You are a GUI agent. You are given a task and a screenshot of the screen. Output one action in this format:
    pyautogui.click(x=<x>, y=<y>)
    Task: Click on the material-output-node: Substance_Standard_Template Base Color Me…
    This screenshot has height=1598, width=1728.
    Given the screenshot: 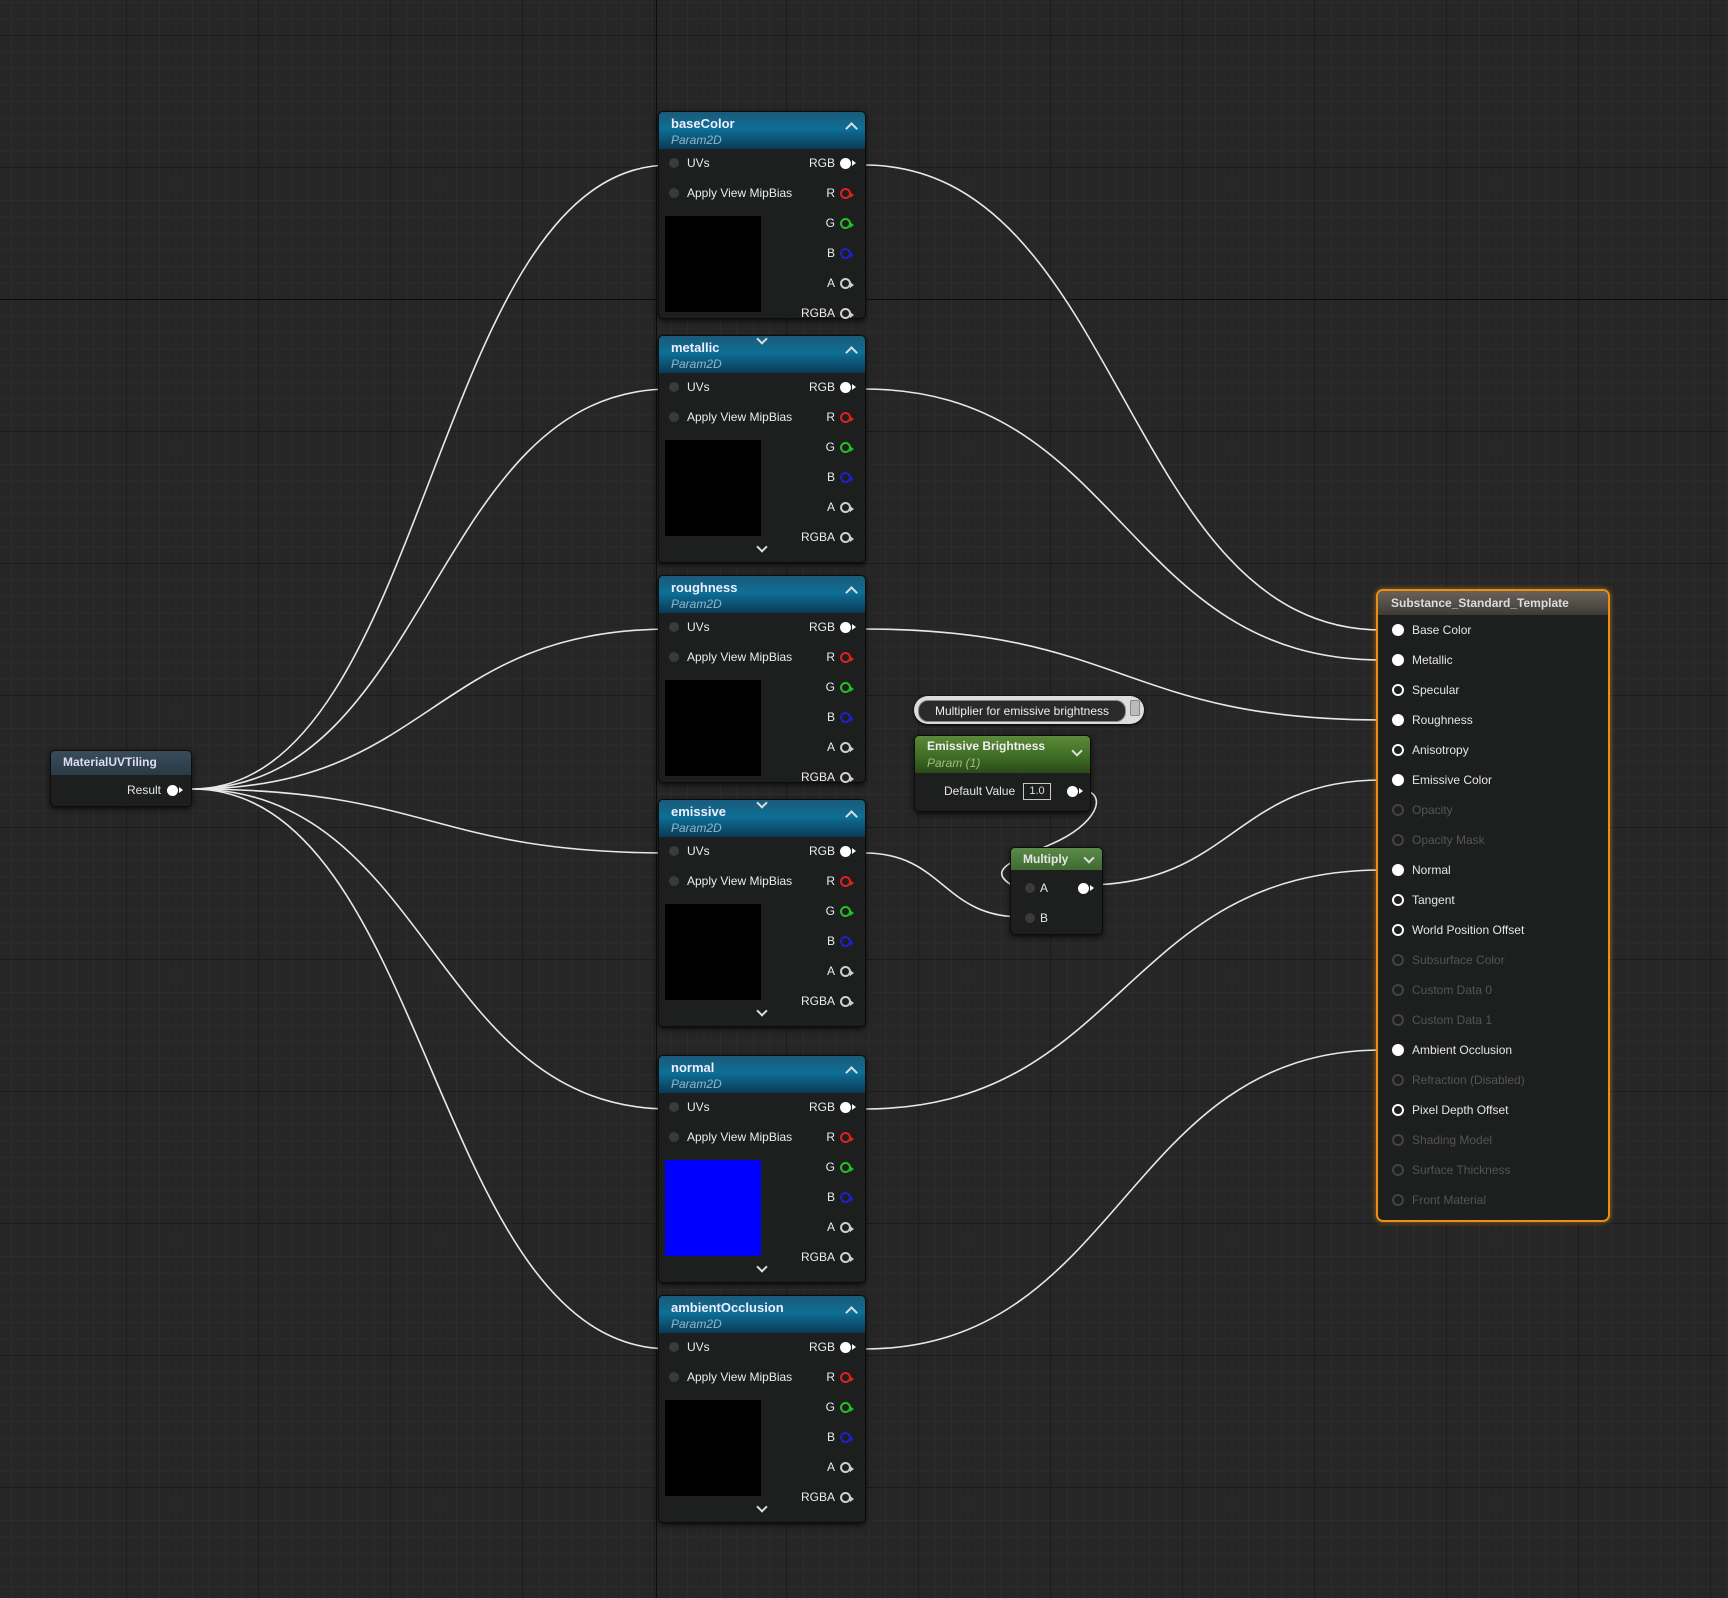 What is the action you would take?
    pyautogui.click(x=1493, y=905)
    